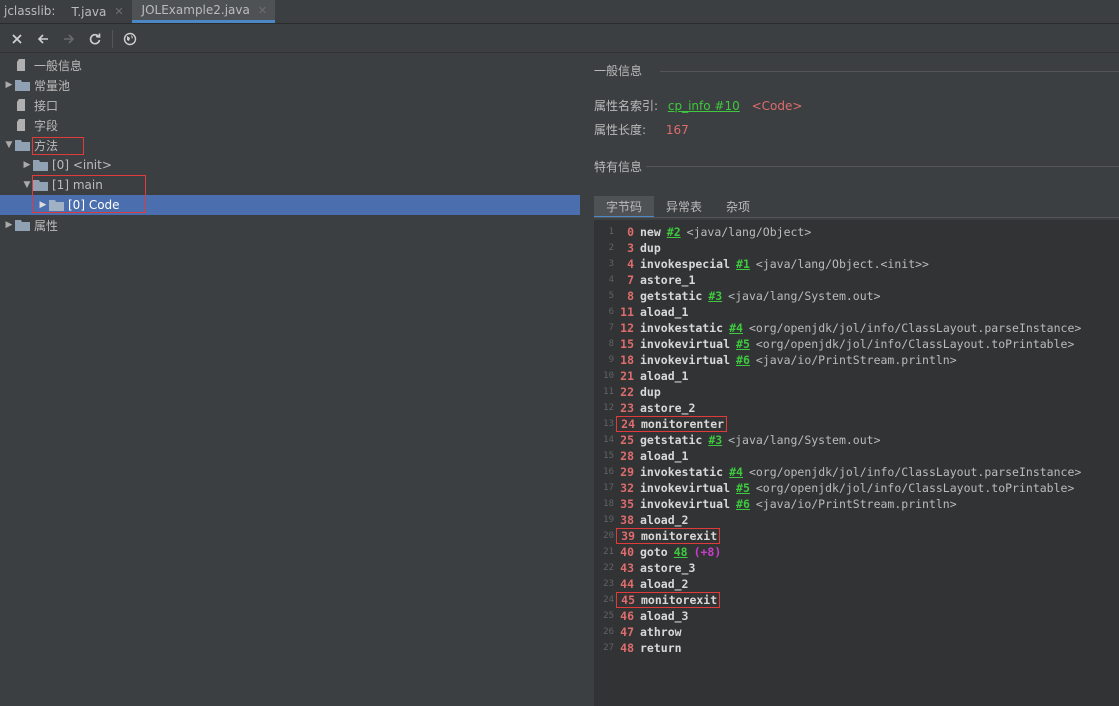 The height and width of the screenshot is (706, 1119). I want to click on browser-icon, so click(130, 38).